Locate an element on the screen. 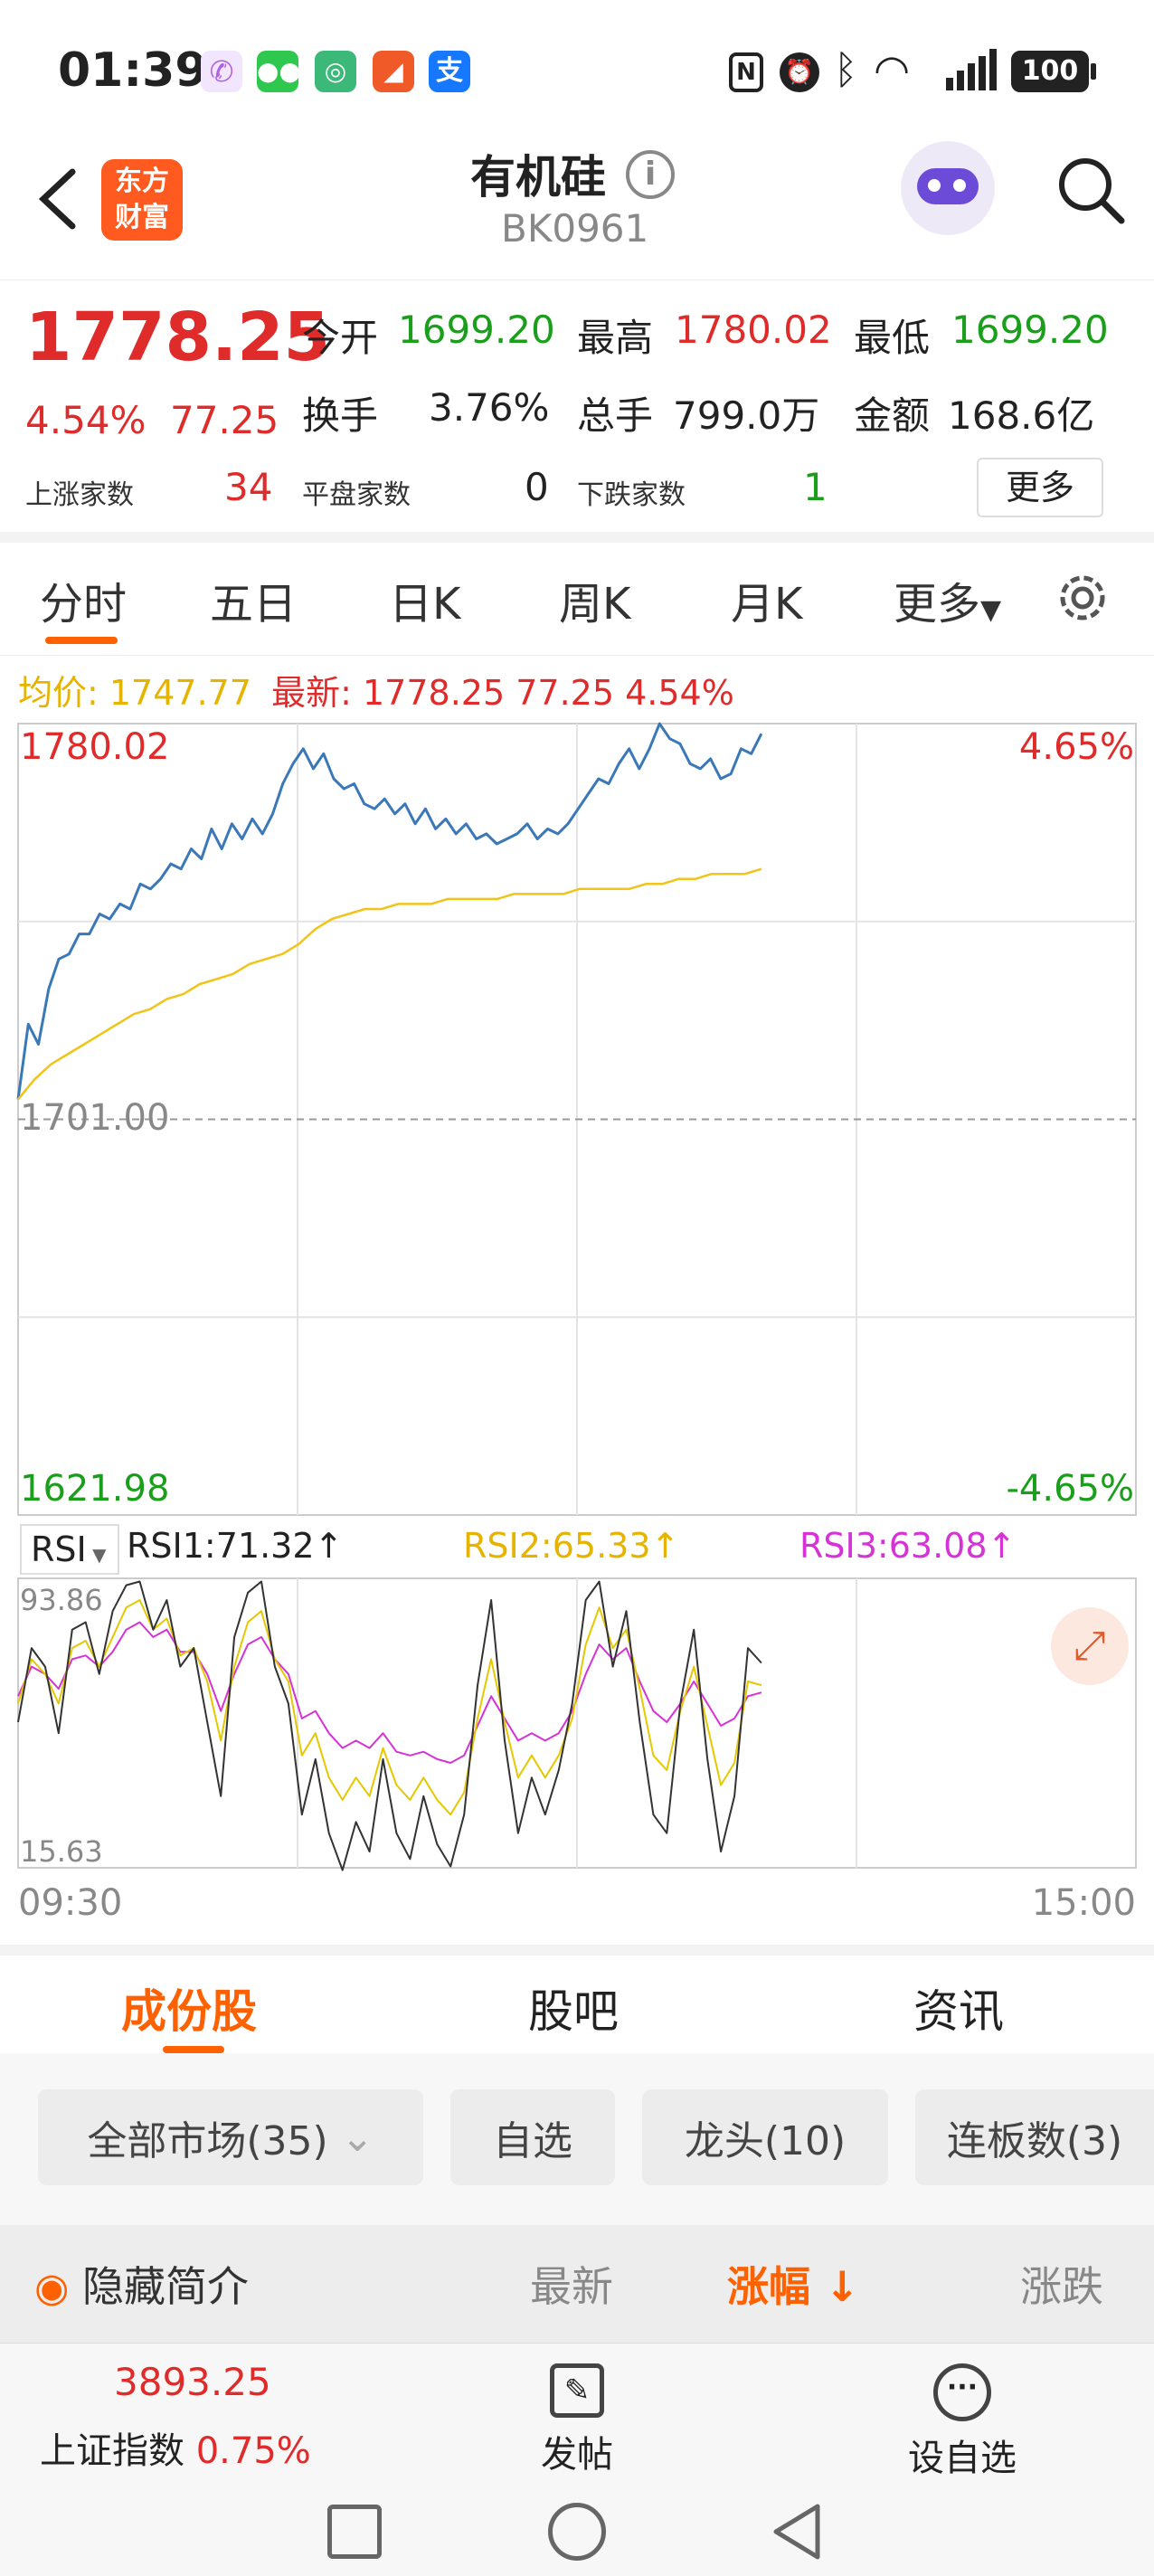 This screenshot has height=2576, width=1154. tab-components: 成份股 is located at coordinates (189, 2008).